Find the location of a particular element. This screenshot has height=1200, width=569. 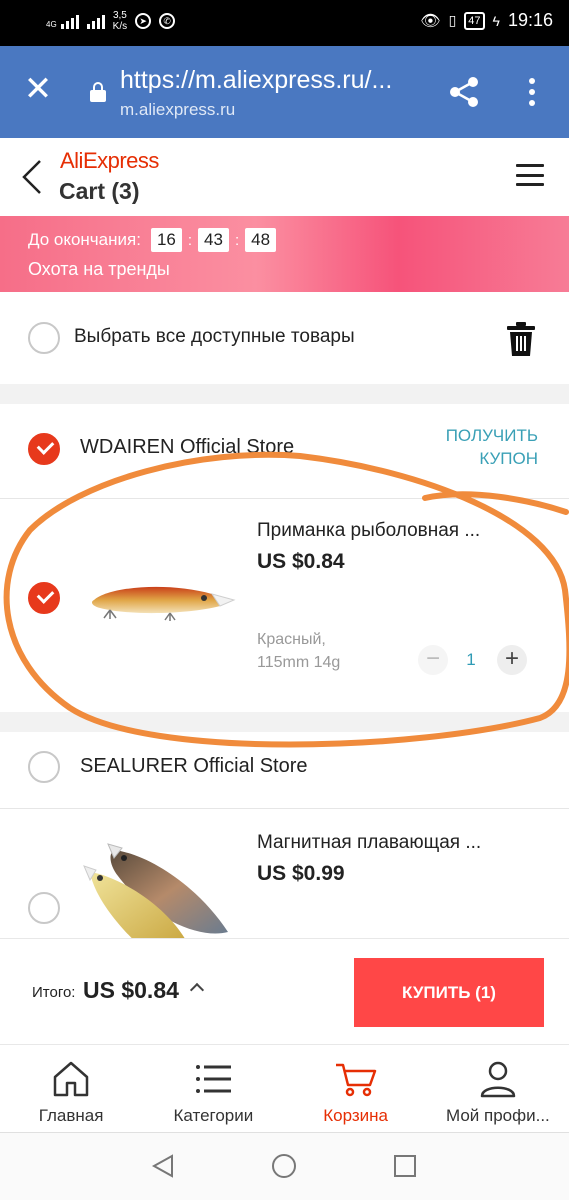

signal-2-icon is located at coordinates (95, 21).